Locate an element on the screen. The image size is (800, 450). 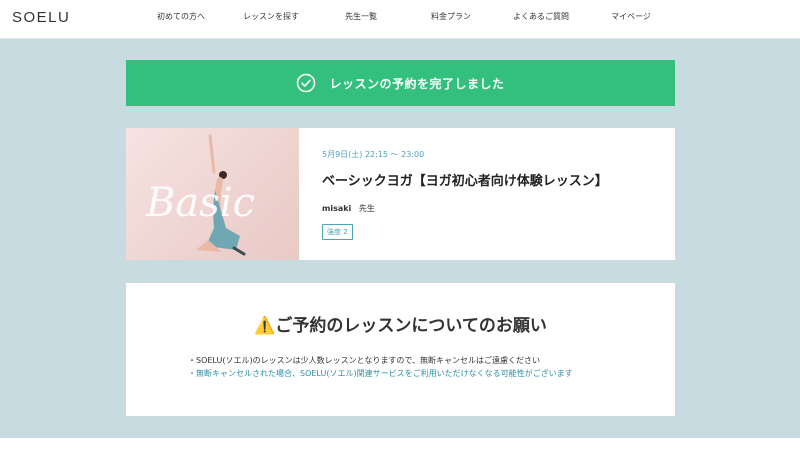
reservation-complete-banner: レッスンの予約を完了しました is located at coordinates (400, 83).